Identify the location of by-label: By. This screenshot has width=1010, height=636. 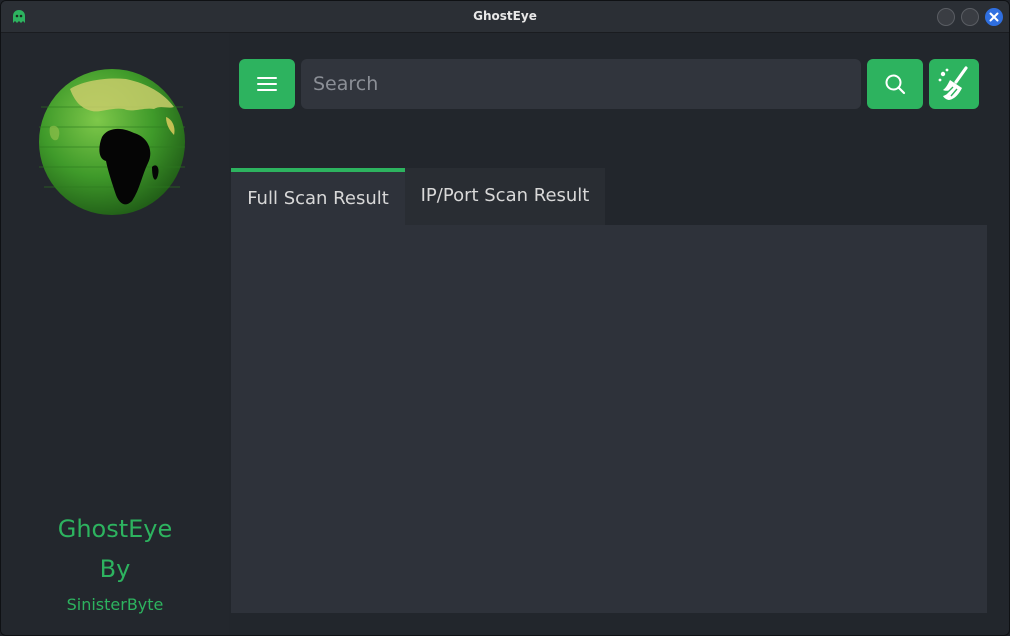
(115, 569).